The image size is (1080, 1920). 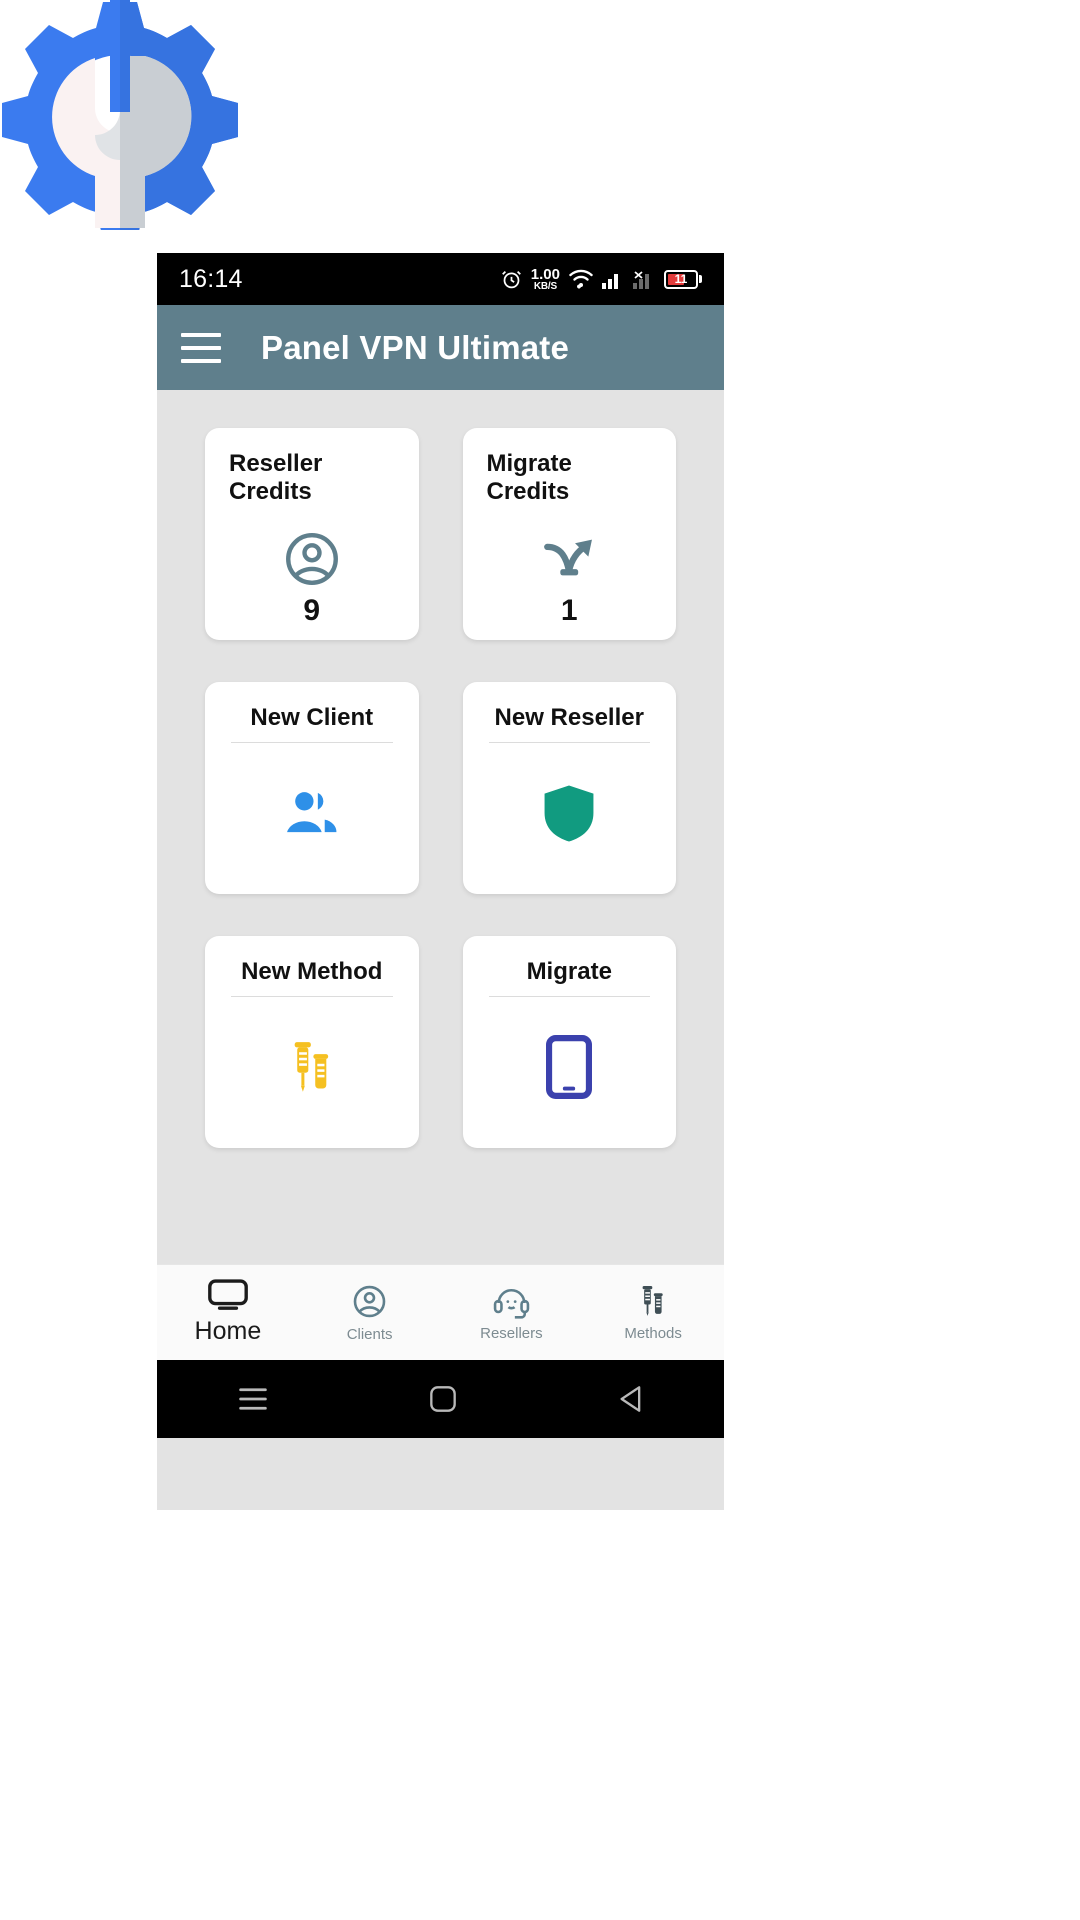 I want to click on gear-wrench-logo, so click(x=120, y=115).